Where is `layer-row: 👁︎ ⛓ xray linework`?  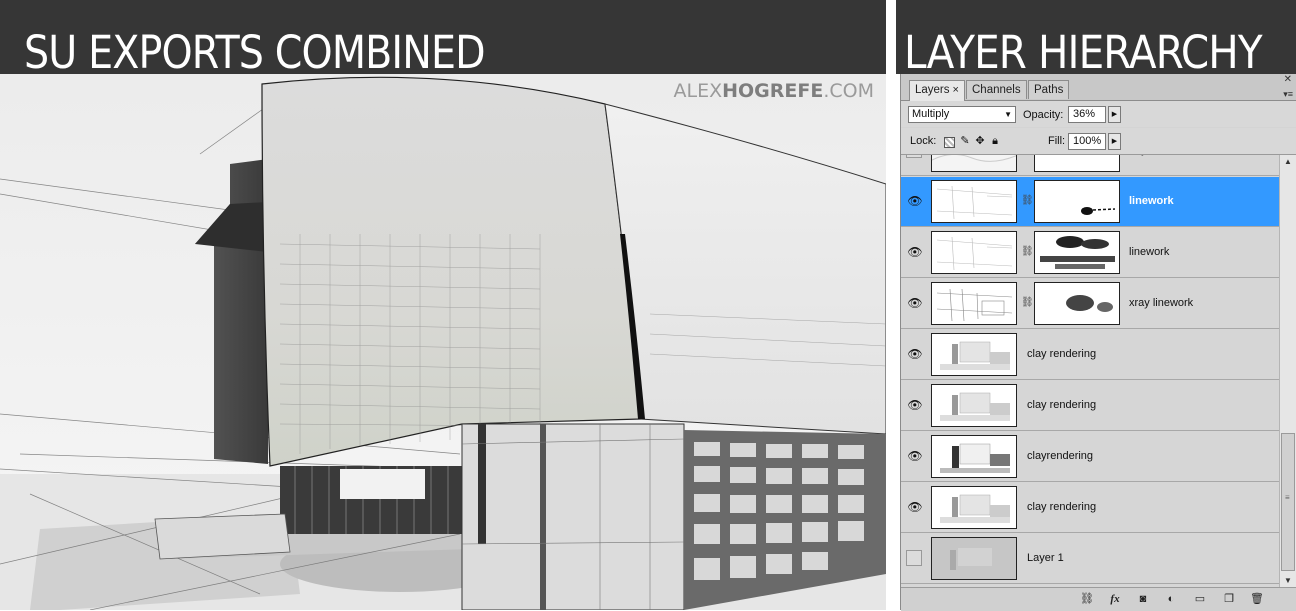 layer-row: 👁︎ ⛓ xray linework is located at coordinates (1090, 304).